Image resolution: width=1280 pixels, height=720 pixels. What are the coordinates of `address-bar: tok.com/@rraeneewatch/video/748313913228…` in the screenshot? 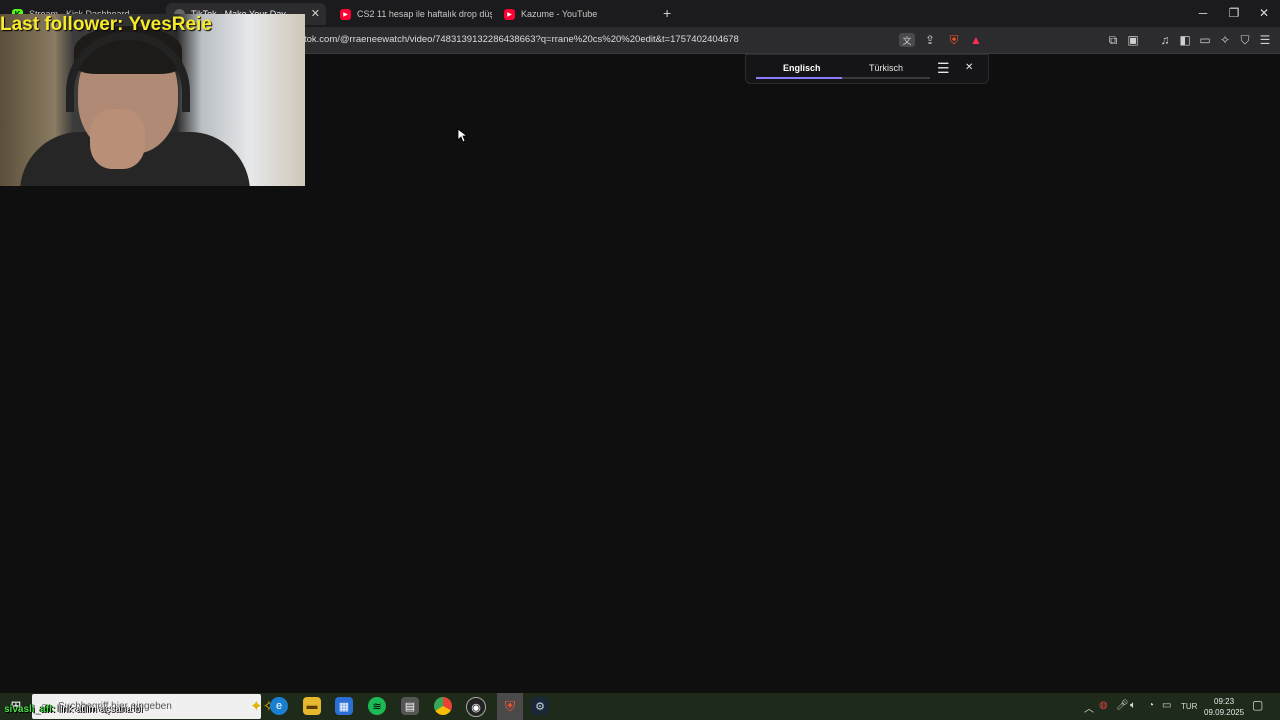 It's located at (521, 39).